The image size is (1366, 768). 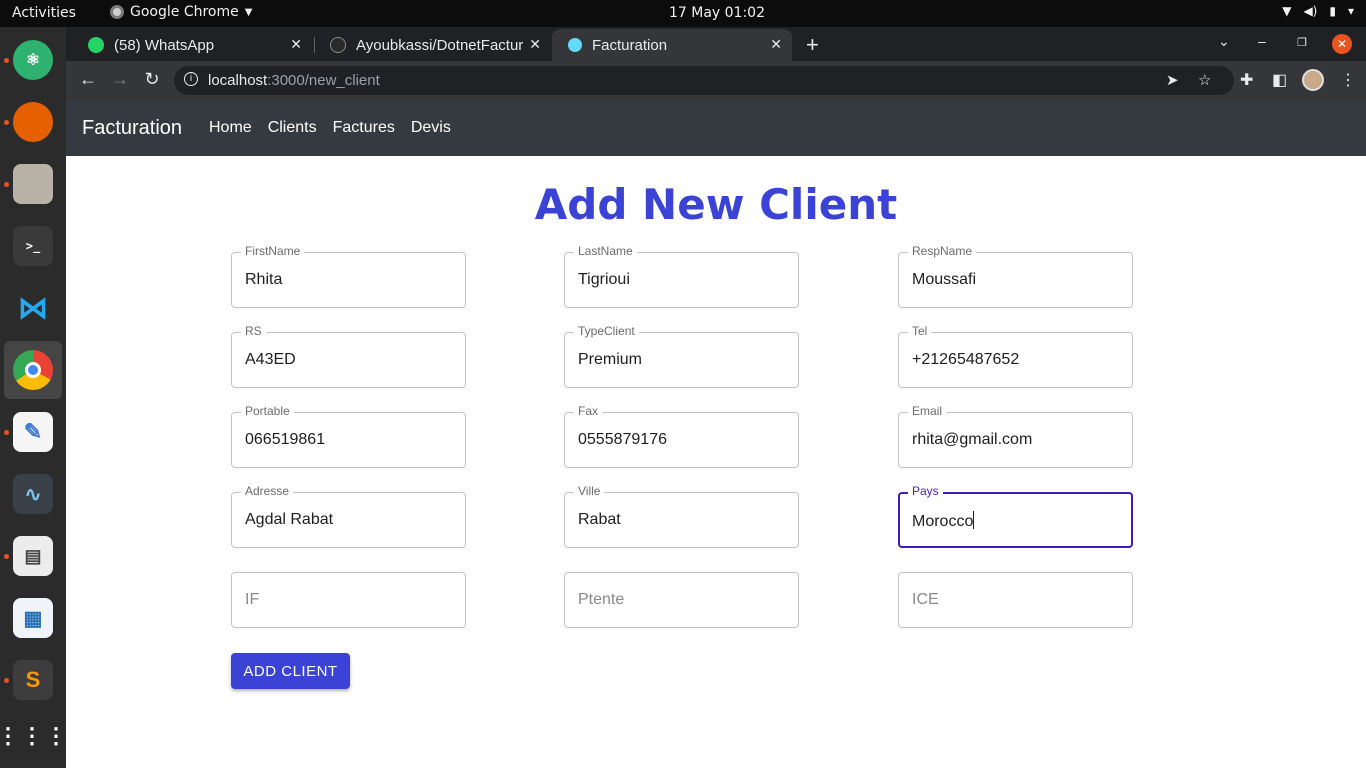 I want to click on forward-icon: →, so click(x=120, y=79).